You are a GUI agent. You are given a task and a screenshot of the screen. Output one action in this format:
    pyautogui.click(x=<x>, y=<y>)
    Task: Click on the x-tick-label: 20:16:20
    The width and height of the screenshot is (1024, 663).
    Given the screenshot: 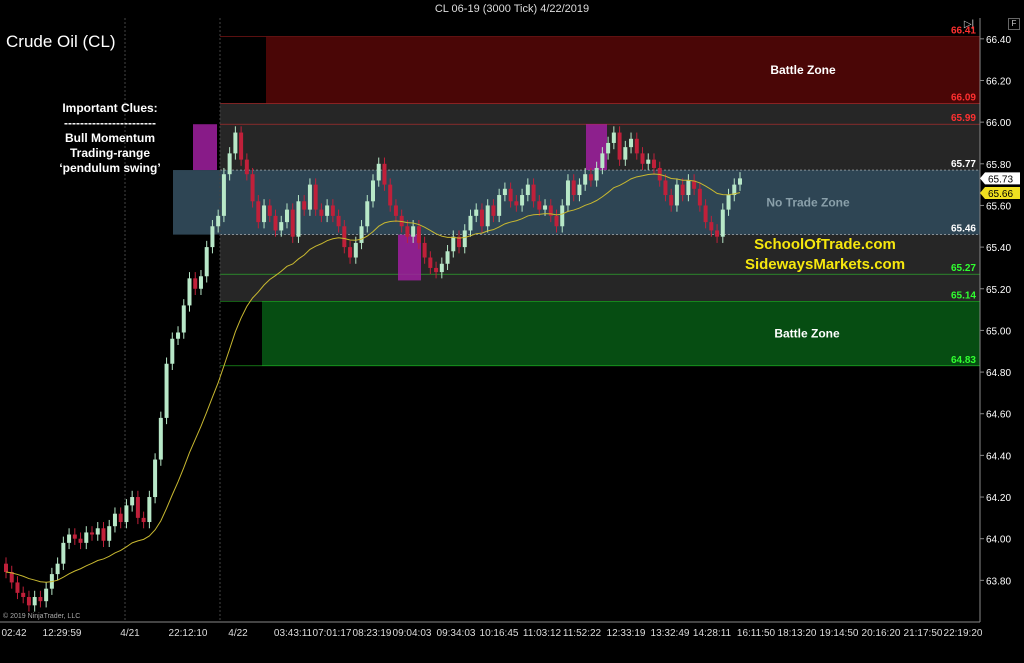 What is the action you would take?
    pyautogui.click(x=881, y=633)
    